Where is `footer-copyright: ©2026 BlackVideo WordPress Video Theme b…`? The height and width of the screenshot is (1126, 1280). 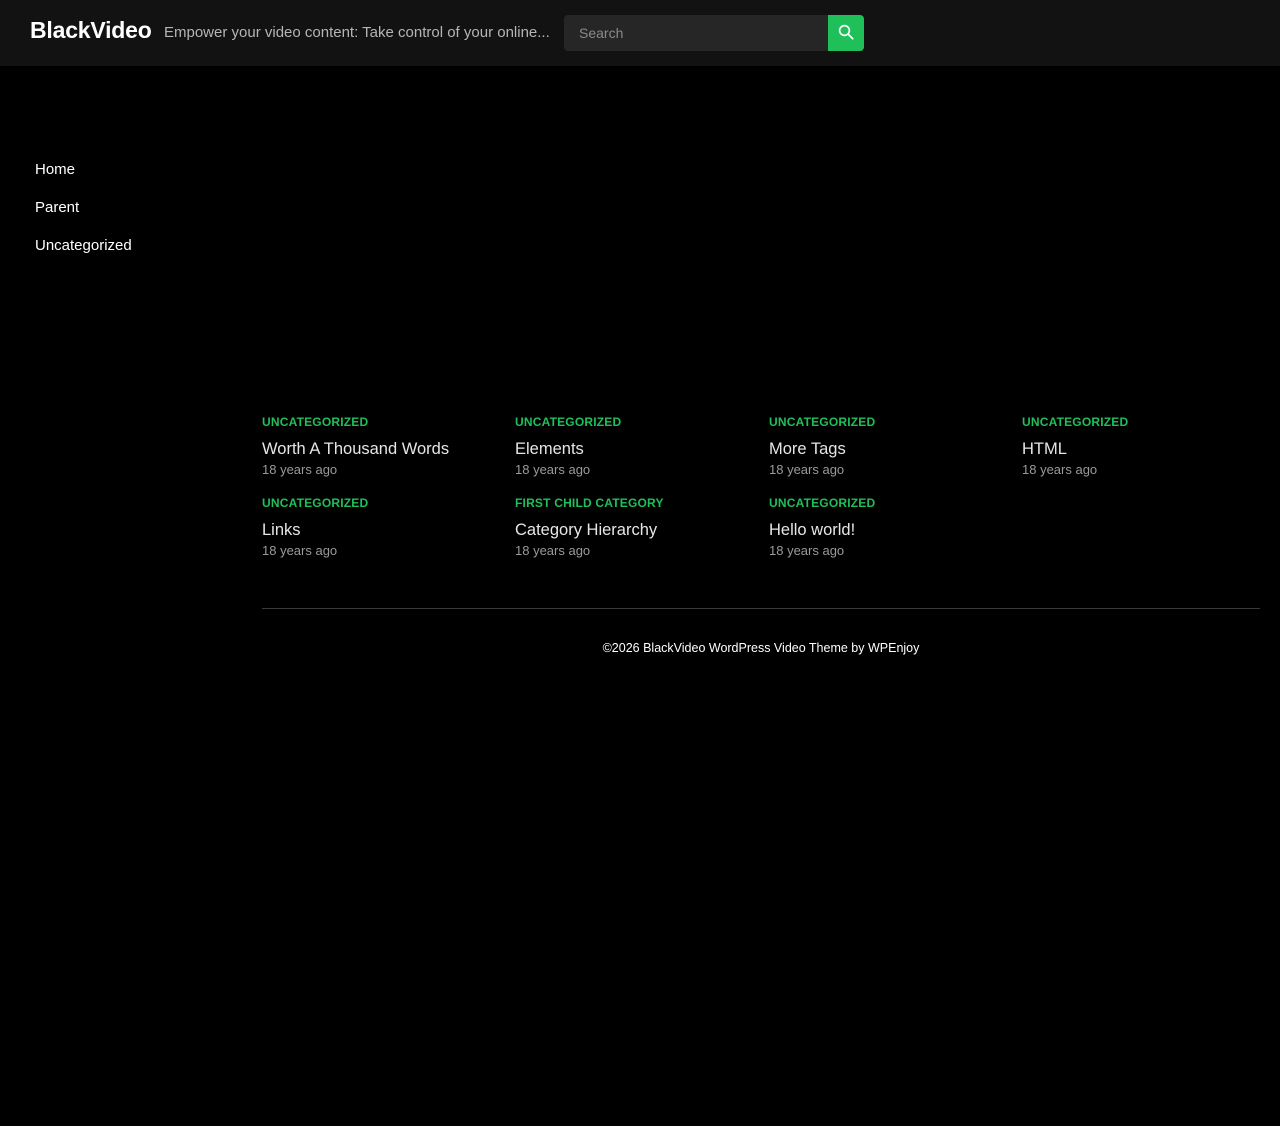
footer-copyright: ©2026 BlackVideo WordPress Video Theme b… is located at coordinates (761, 648).